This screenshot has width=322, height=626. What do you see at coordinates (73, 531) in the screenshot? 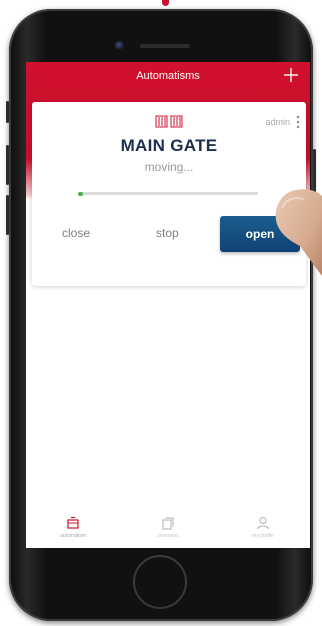
I see `tab-automatism: automatism` at bounding box center [73, 531].